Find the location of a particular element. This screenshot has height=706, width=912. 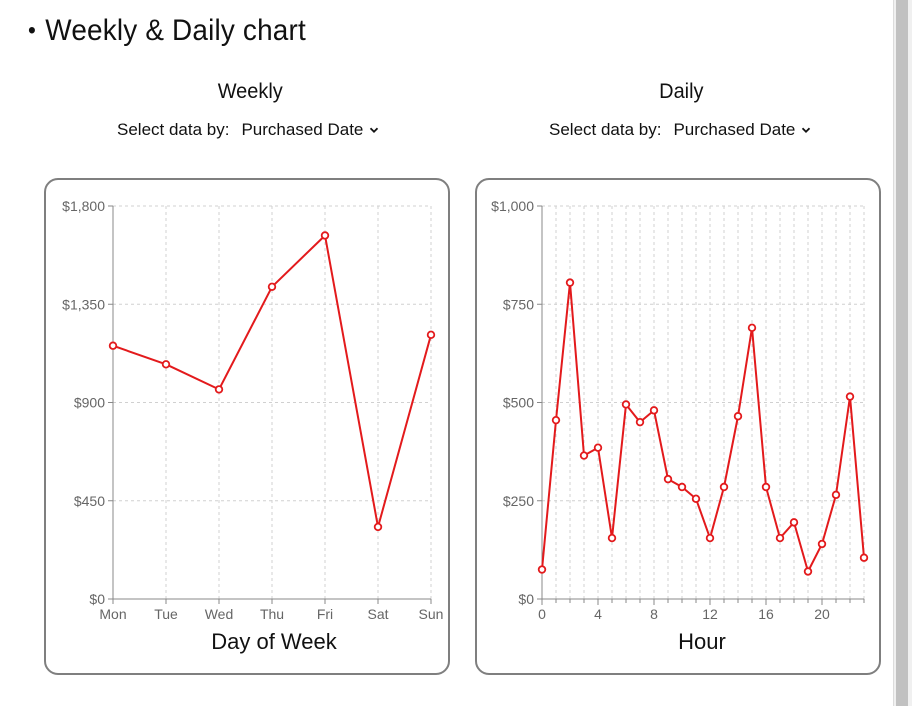

daily-select-value: Purchased Date is located at coordinates (734, 129).